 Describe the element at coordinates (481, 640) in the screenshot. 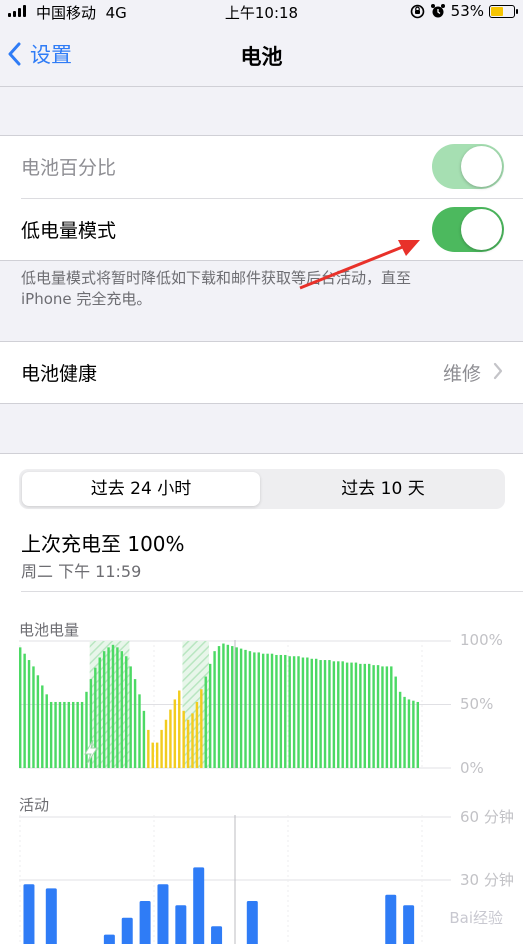

I see `battery-axis-label-100: 100%` at that location.